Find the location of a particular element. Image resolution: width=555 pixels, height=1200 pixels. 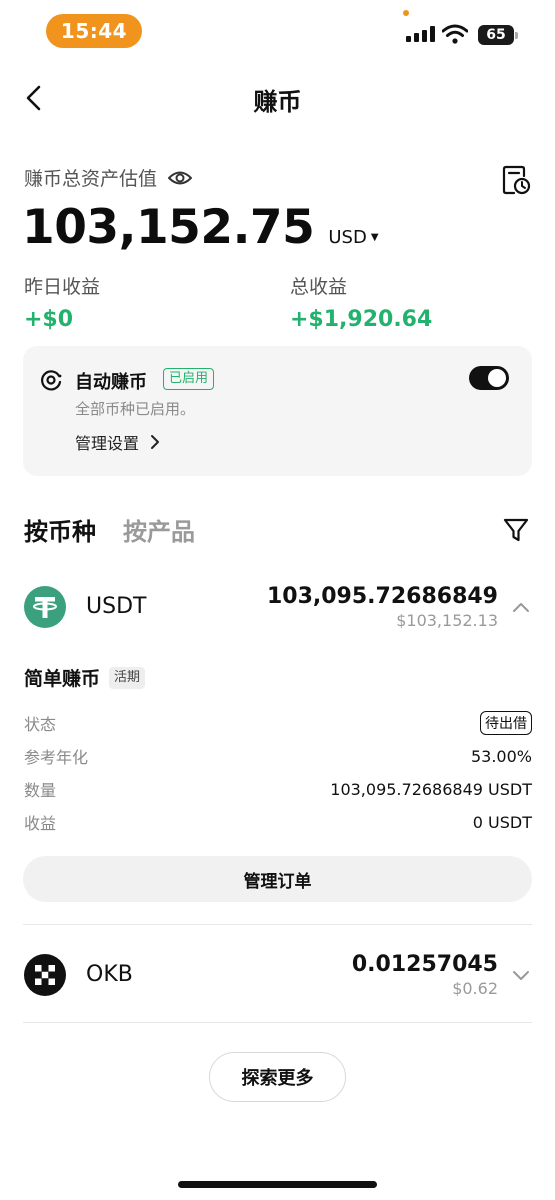

detail-row-earnings: 收益 0 USDT is located at coordinates (278, 822).